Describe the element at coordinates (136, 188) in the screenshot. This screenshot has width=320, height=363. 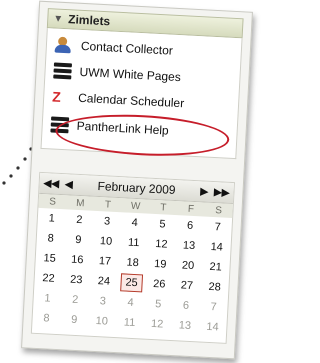
I see `month-label: February 2009` at that location.